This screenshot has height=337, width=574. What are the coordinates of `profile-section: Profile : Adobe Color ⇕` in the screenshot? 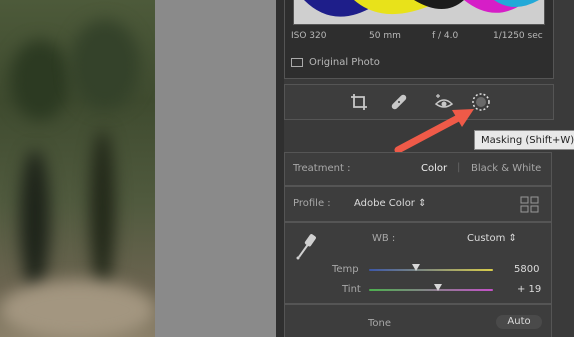 It's located at (418, 204).